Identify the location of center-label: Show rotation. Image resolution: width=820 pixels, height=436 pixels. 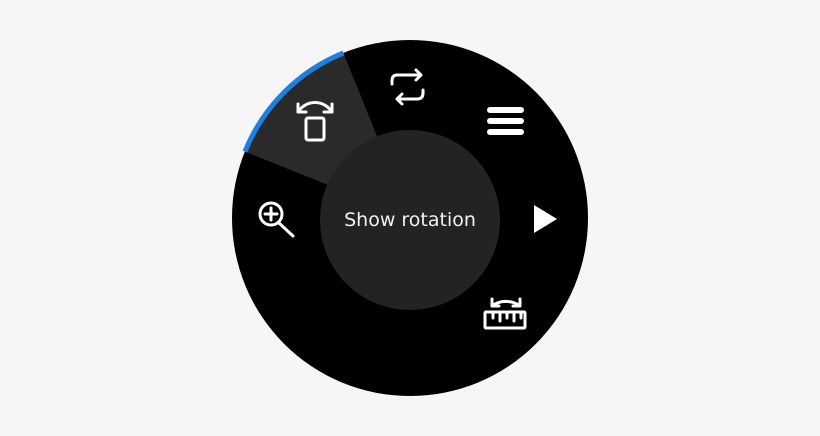
(410, 220).